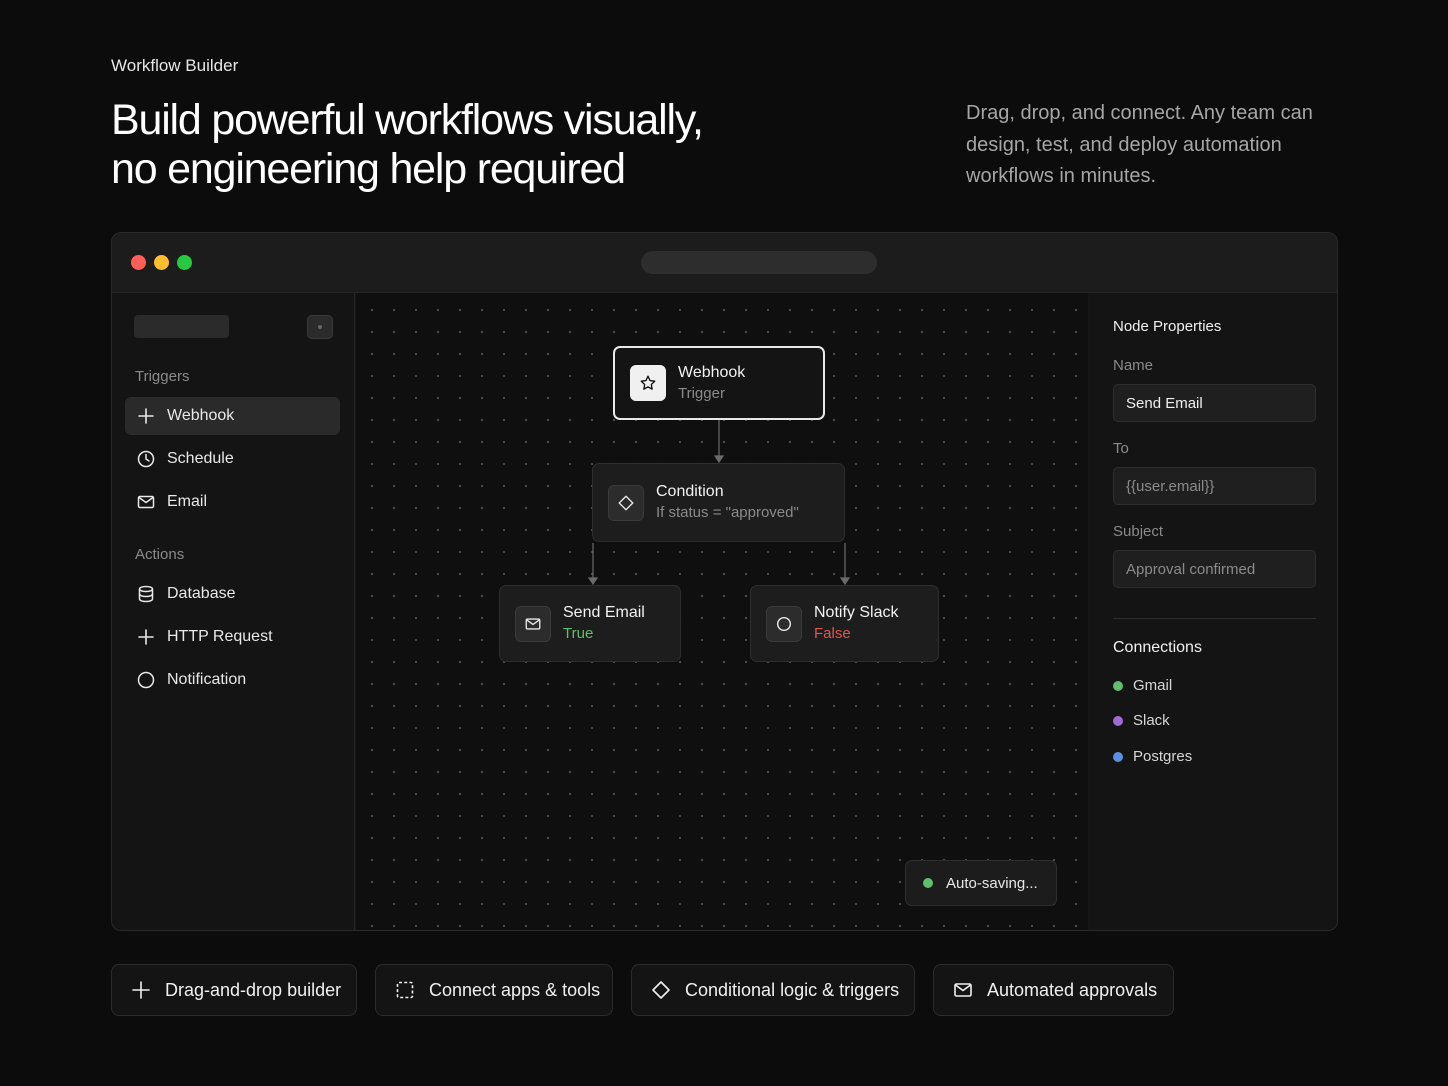 The width and height of the screenshot is (1448, 1086). I want to click on star-icon, so click(648, 383).